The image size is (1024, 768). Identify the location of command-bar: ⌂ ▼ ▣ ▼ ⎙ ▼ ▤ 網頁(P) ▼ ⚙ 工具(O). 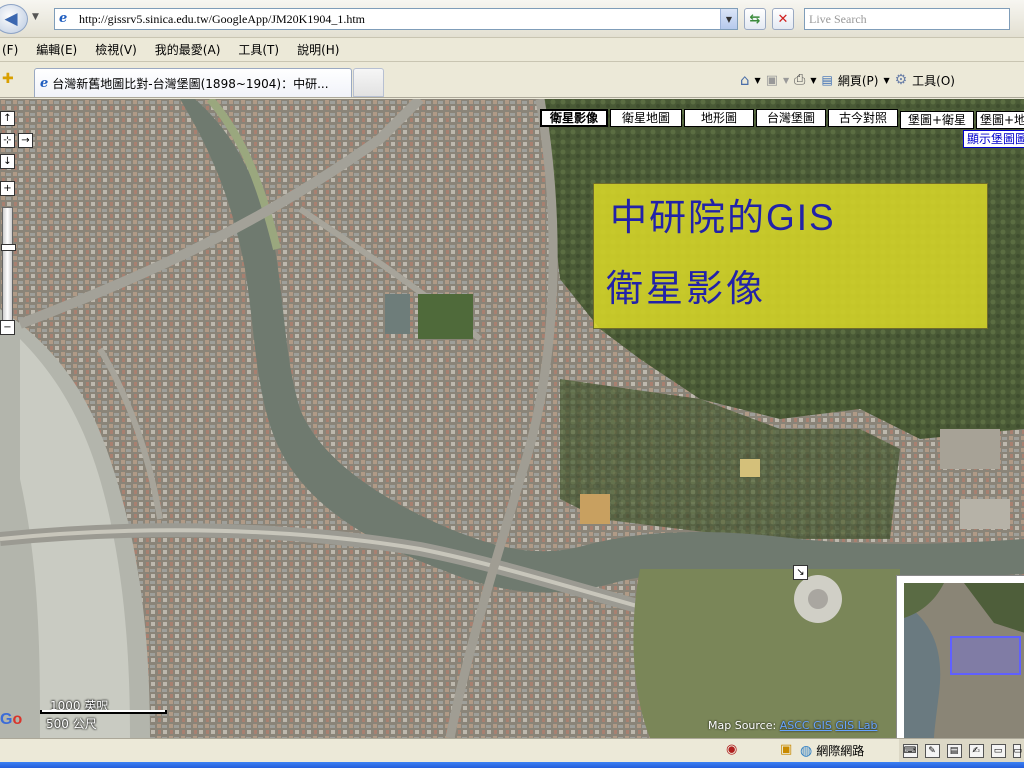
(850, 80).